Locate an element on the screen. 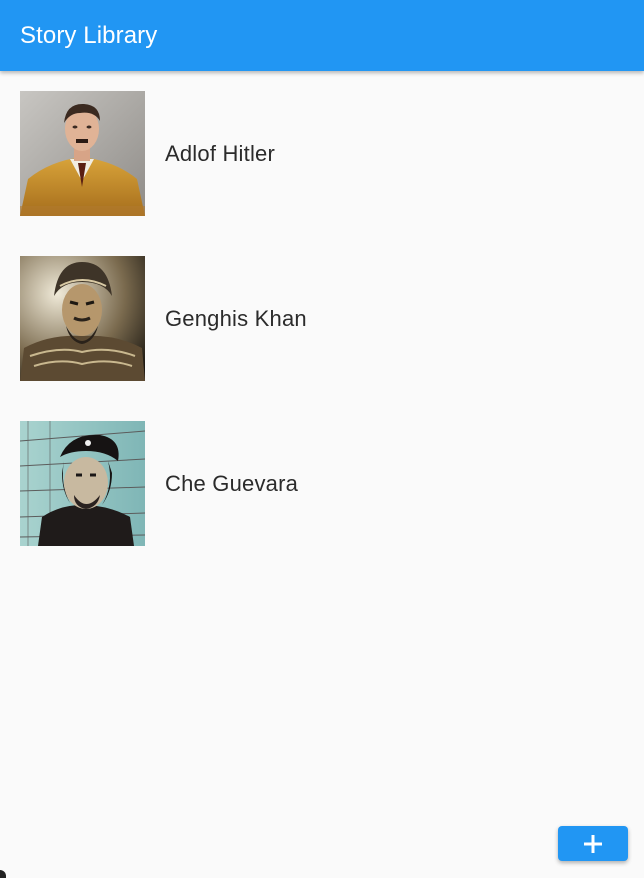 The width and height of the screenshot is (644, 878). story-name: Genghis Khan is located at coordinates (236, 318).